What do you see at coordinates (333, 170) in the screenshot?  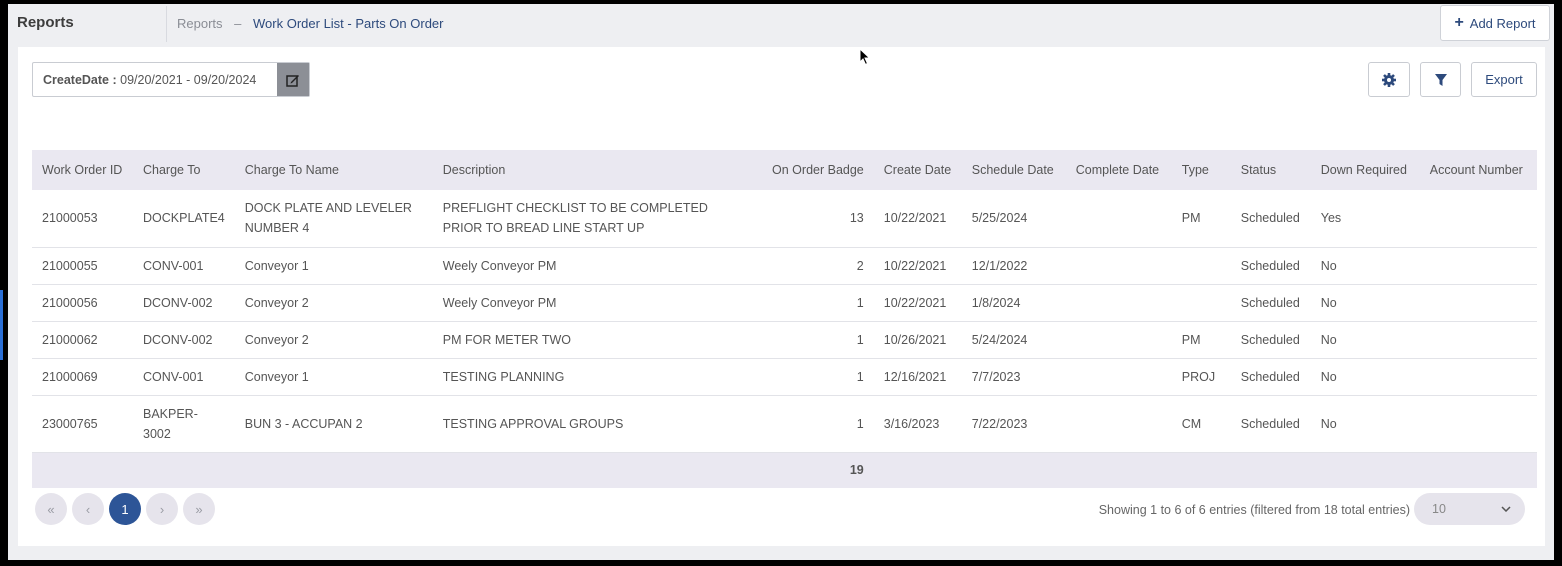 I see `col-charge-to-name: Charge To Name` at bounding box center [333, 170].